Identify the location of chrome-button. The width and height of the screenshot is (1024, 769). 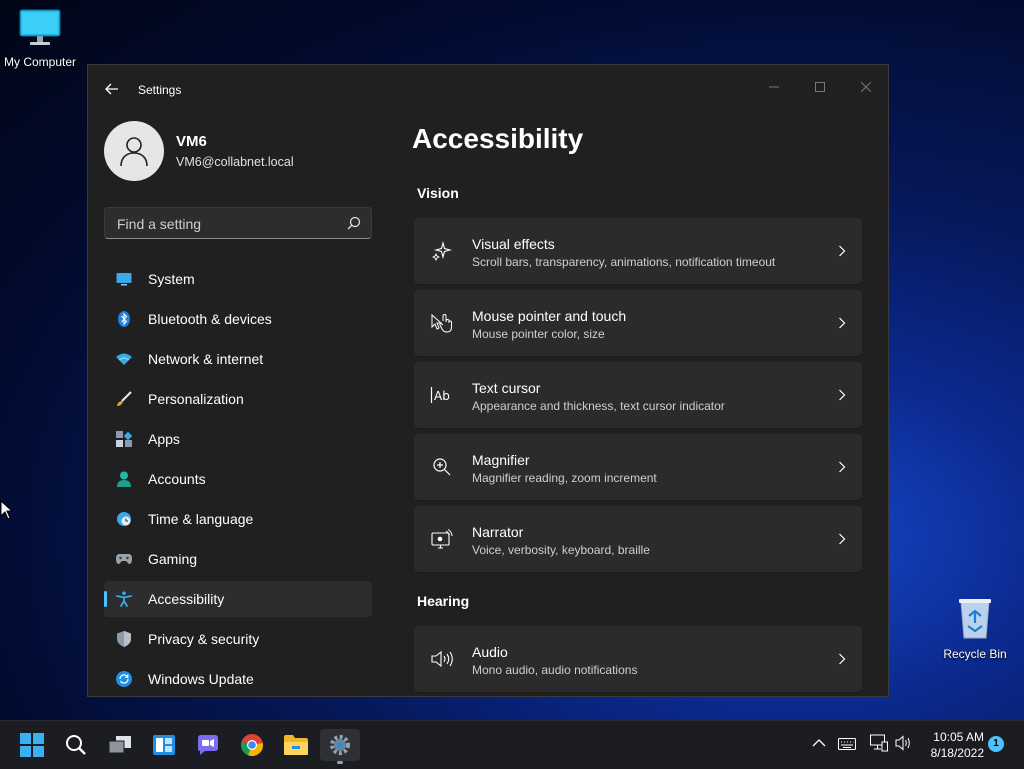
(252, 745).